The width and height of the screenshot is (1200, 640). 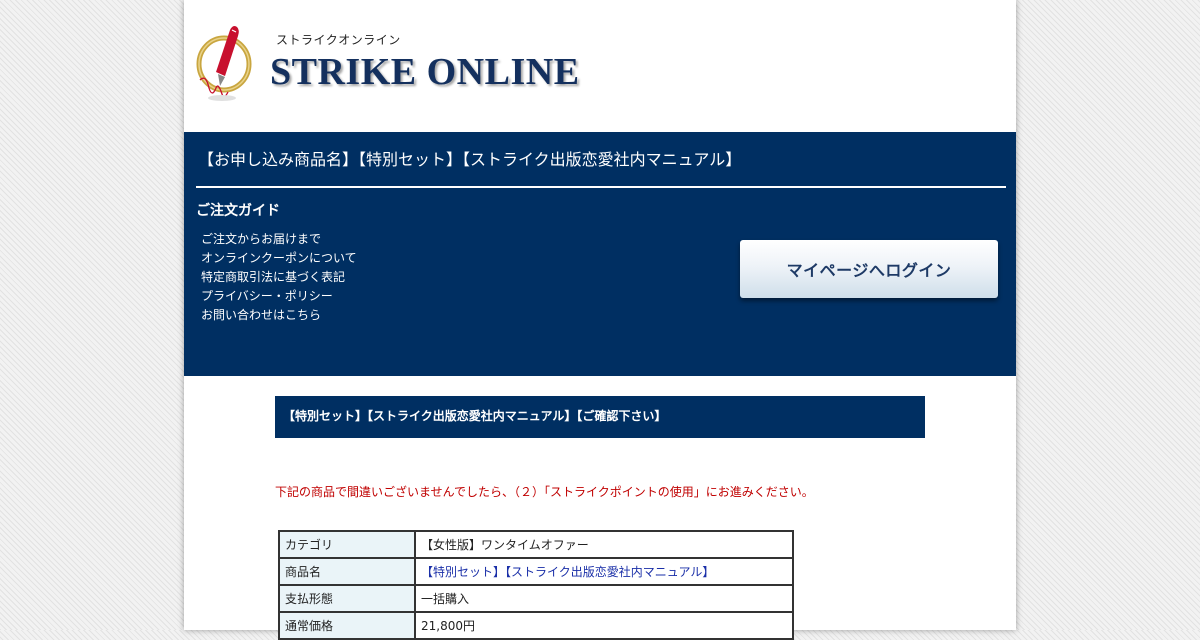 I want to click on row-value: 【女性版】ワンタイムオファー, so click(x=604, y=544).